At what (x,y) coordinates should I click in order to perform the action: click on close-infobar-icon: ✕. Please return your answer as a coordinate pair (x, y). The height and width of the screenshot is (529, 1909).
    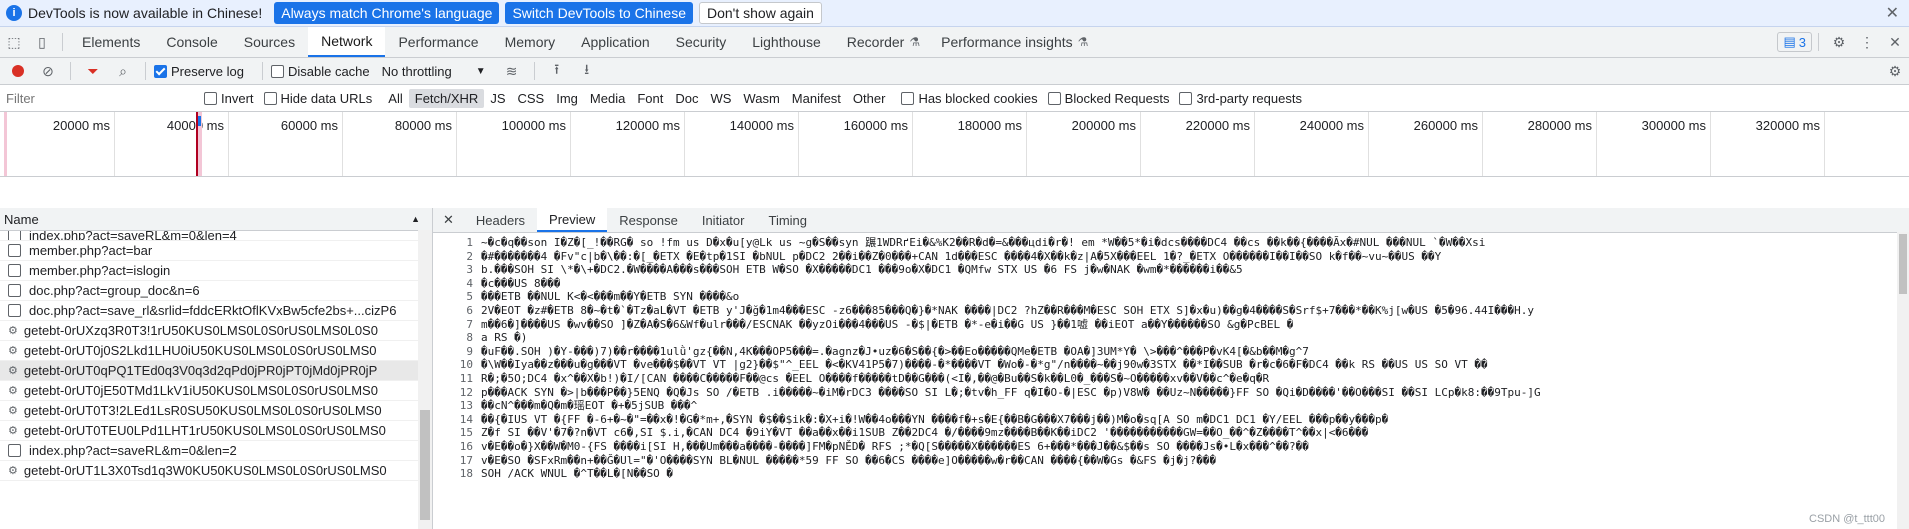
    Looking at the image, I should click on (1892, 13).